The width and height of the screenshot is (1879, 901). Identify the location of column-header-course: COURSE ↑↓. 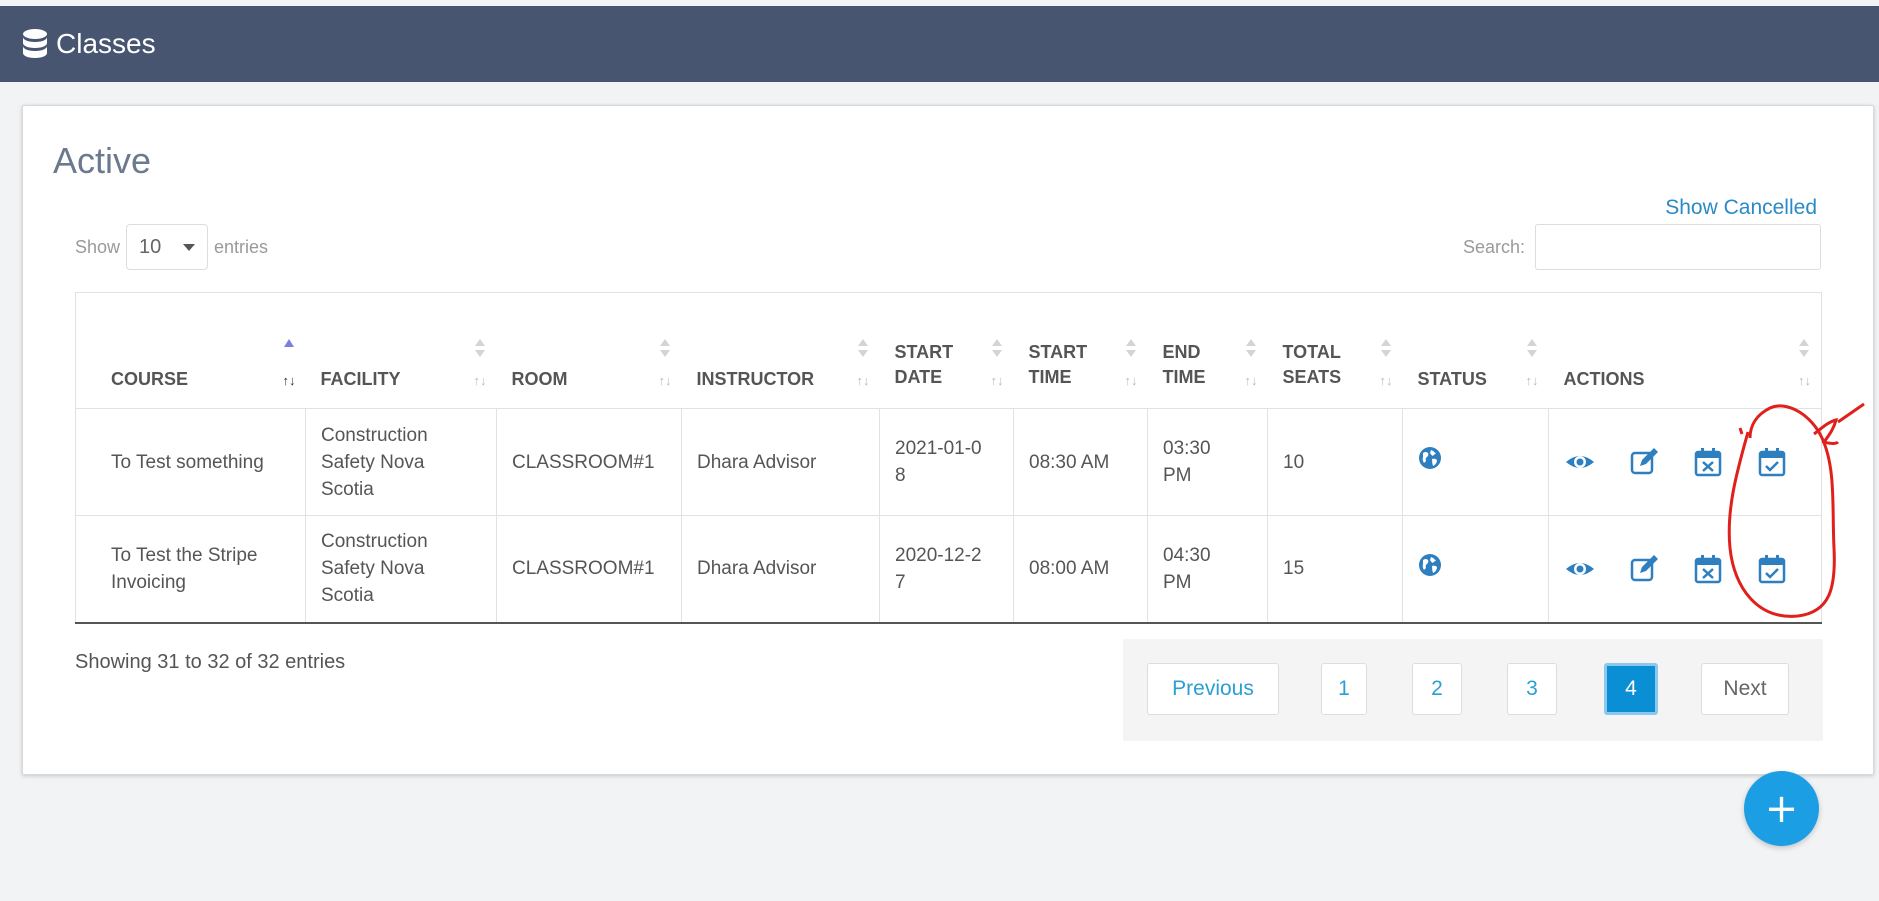
(190, 350).